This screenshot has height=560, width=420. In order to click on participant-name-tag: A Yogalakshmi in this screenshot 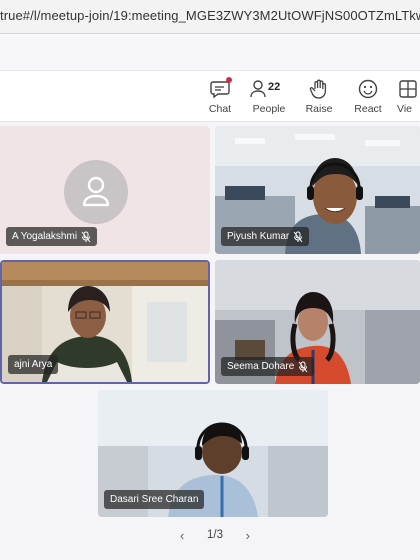, I will do `click(52, 236)`.